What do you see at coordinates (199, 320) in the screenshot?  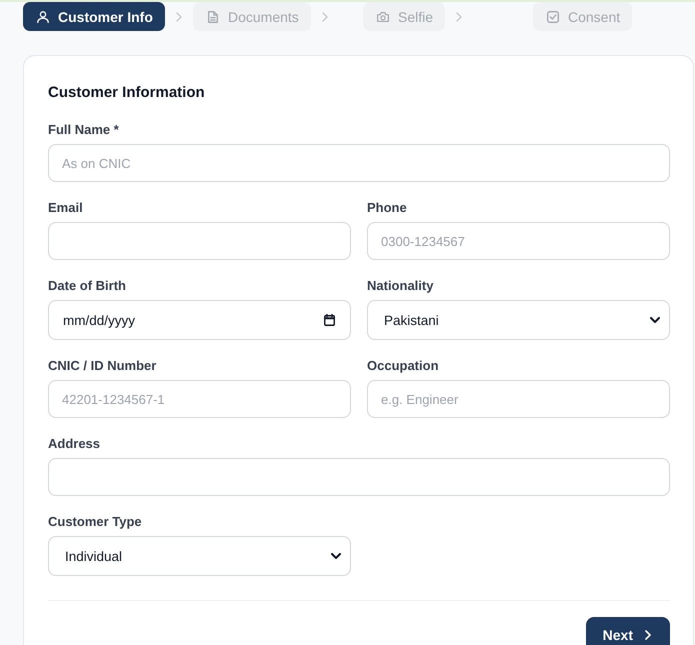 I see `date-field: mm/dd/yyyy` at bounding box center [199, 320].